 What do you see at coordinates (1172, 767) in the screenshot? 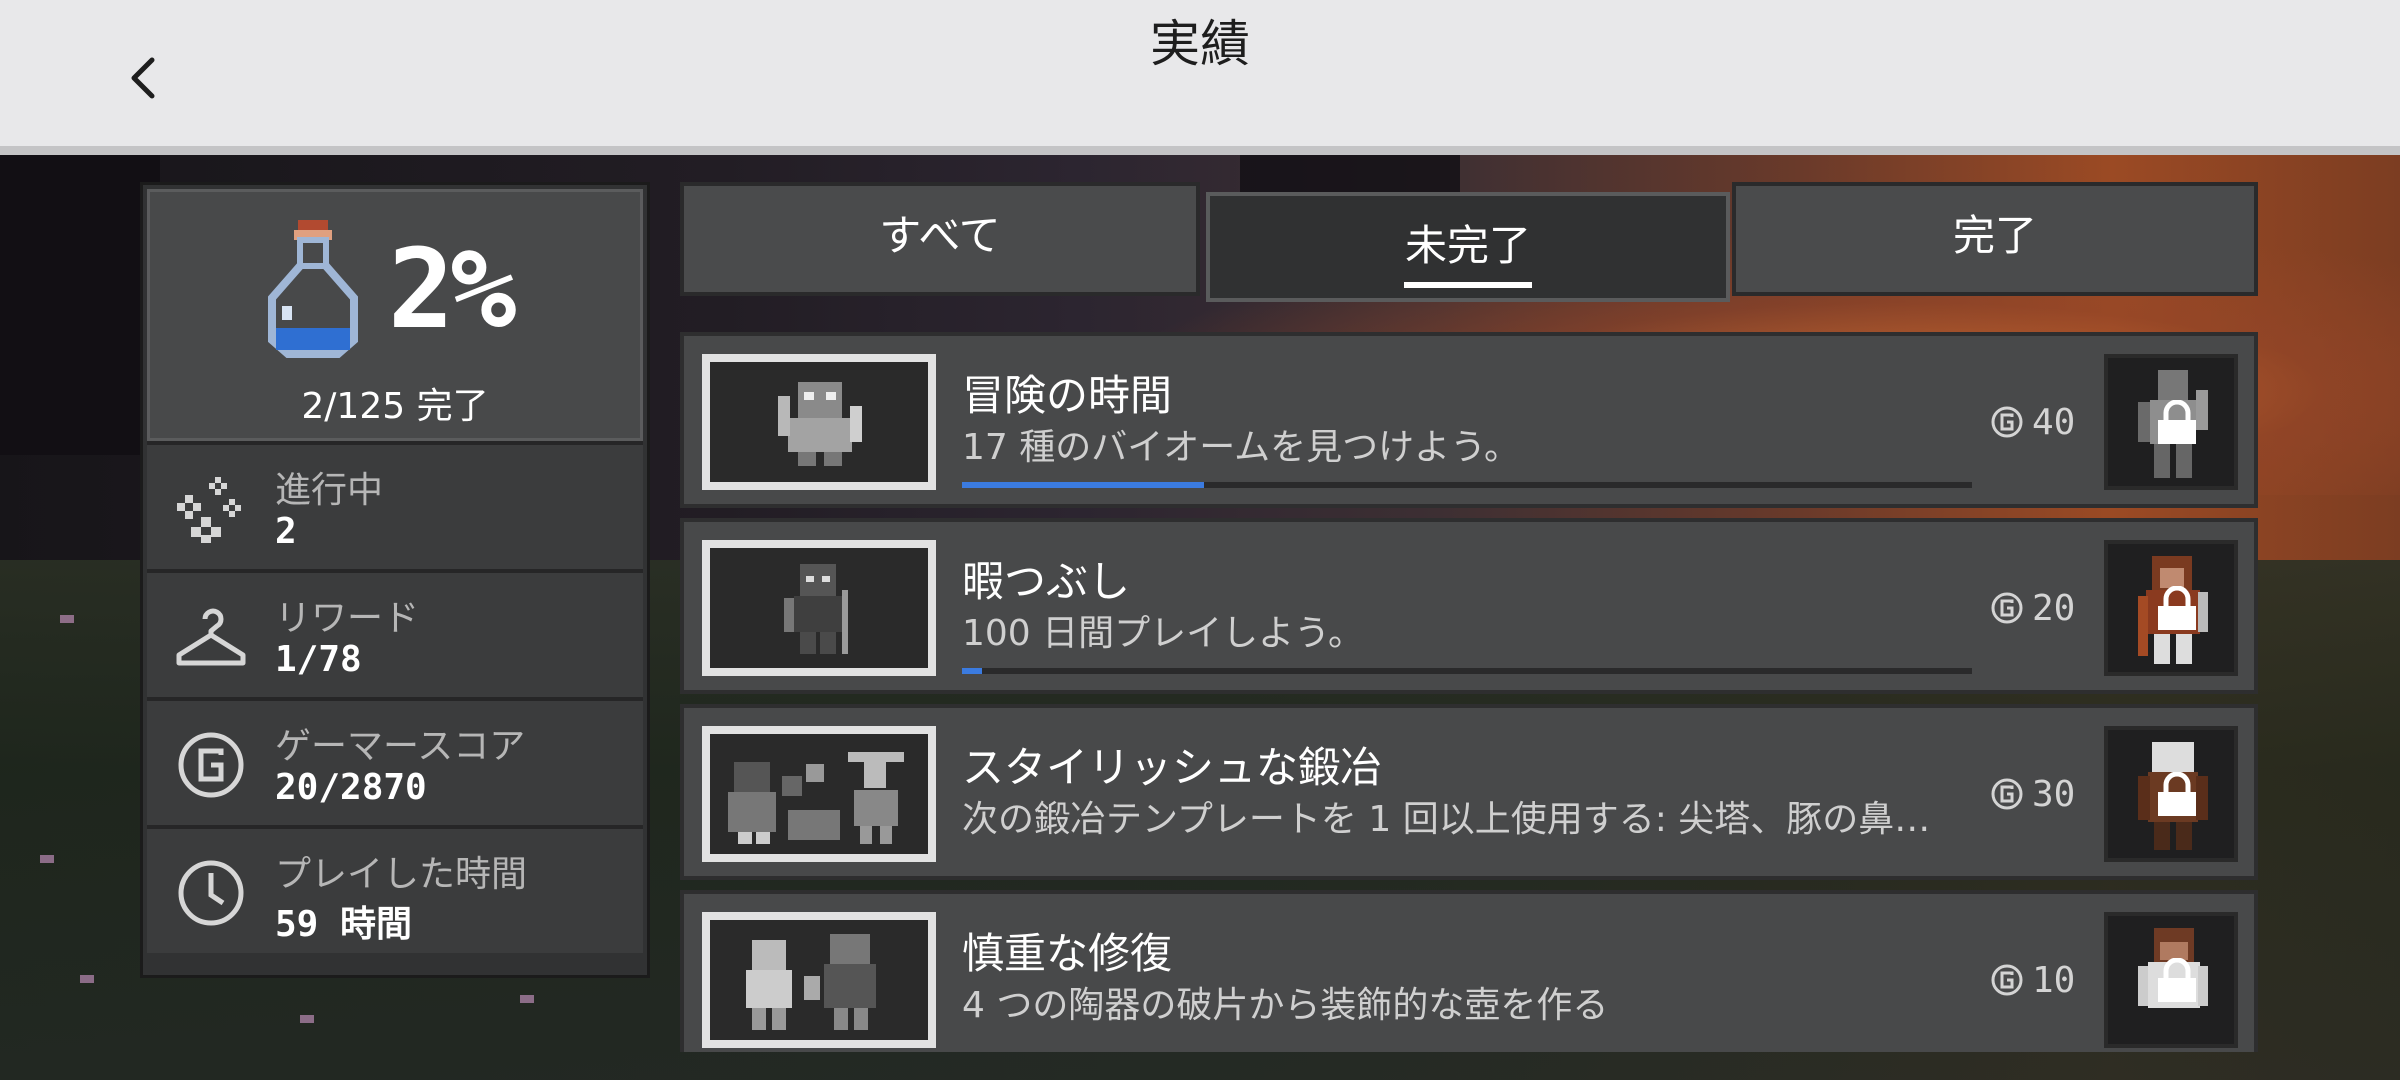
I see `achievement-title: スタイリッシュな鍛冶` at bounding box center [1172, 767].